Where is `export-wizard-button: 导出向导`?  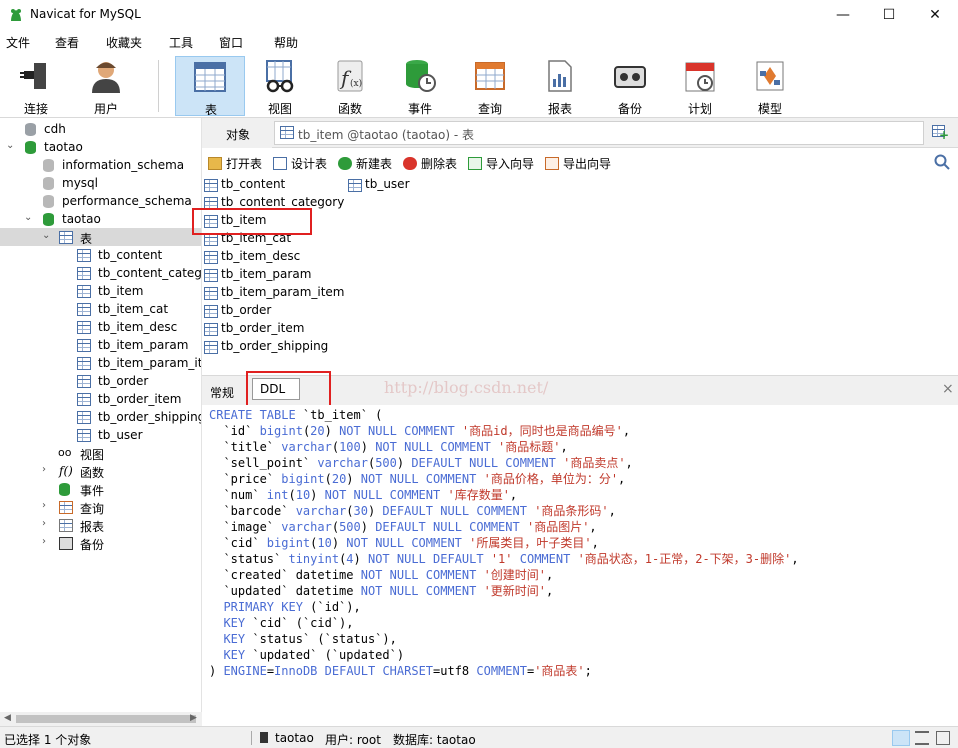 export-wizard-button: 导出向导 is located at coordinates (578, 163).